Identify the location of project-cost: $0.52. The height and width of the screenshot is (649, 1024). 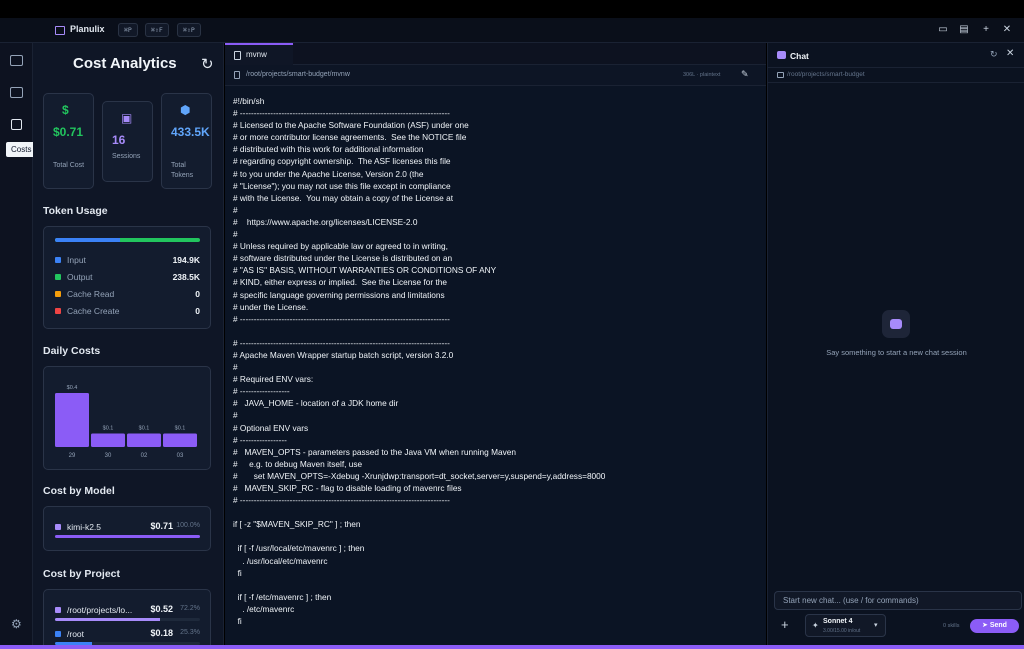
(161, 609).